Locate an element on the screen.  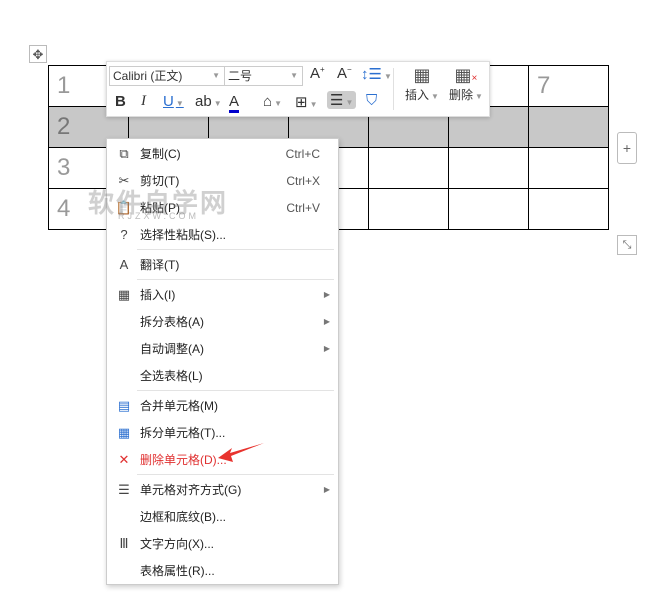
label: 全选表格(L) is located at coordinates (171, 376).